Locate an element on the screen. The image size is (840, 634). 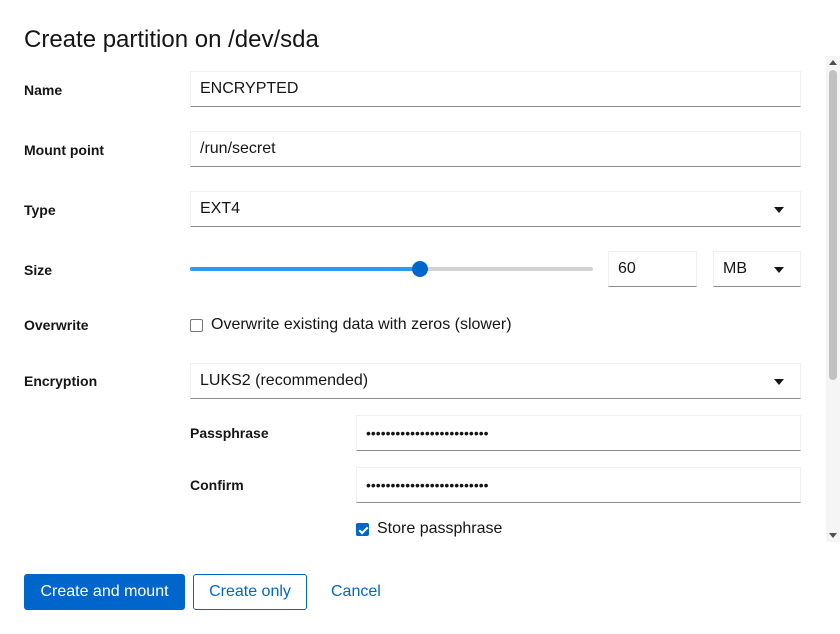
scroll-down-arrow-icon is located at coordinates (833, 535).